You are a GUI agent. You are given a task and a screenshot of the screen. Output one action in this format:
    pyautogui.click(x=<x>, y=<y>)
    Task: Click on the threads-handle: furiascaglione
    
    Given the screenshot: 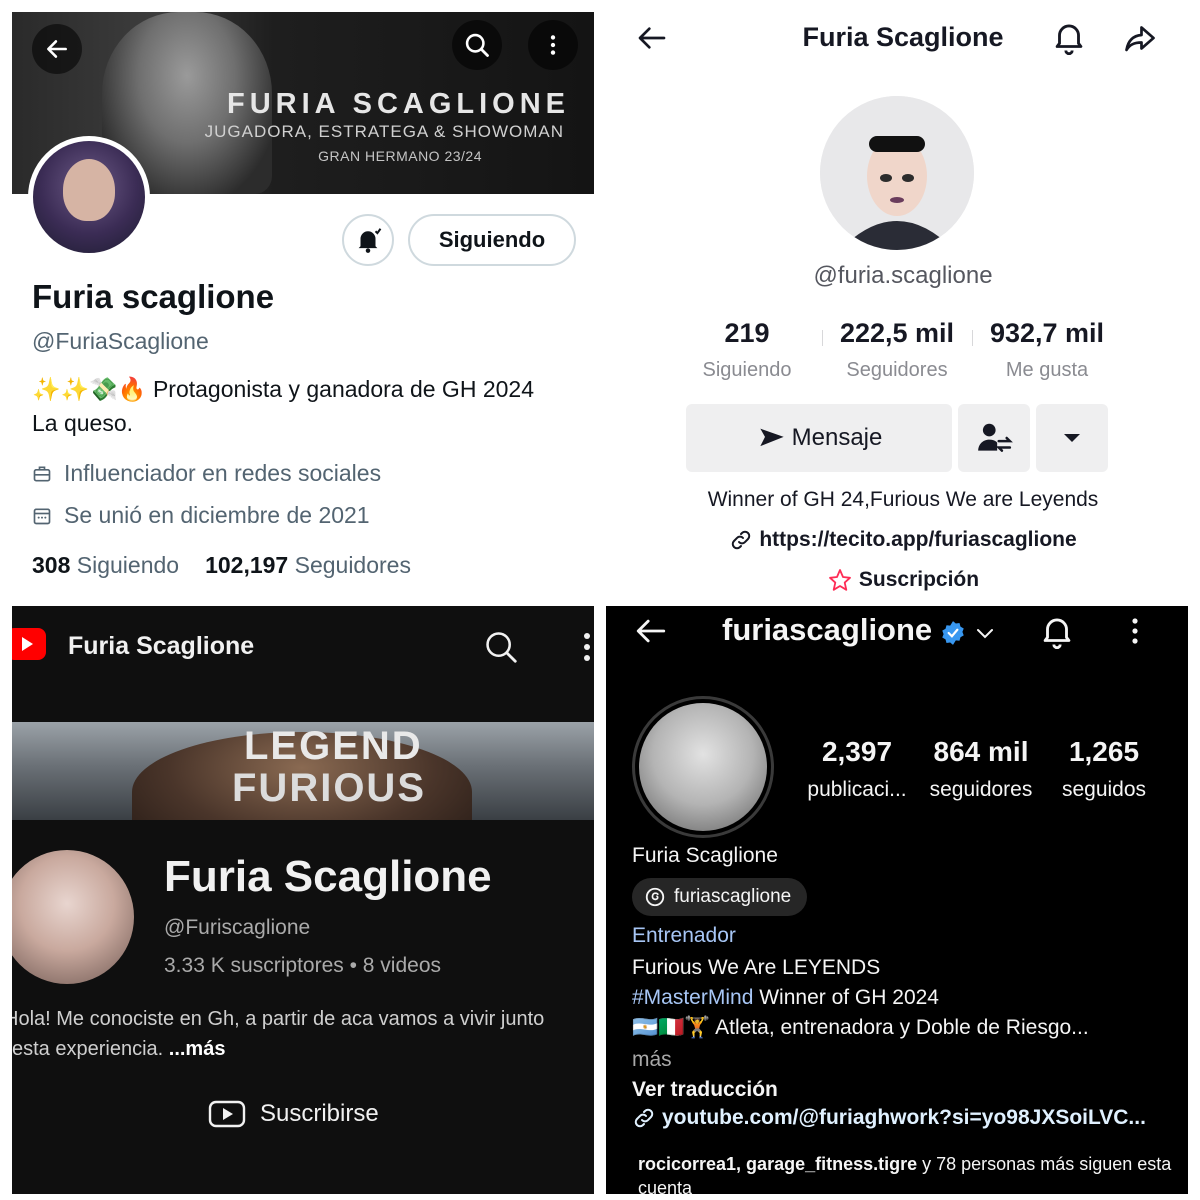 What is the action you would take?
    pyautogui.click(x=733, y=896)
    